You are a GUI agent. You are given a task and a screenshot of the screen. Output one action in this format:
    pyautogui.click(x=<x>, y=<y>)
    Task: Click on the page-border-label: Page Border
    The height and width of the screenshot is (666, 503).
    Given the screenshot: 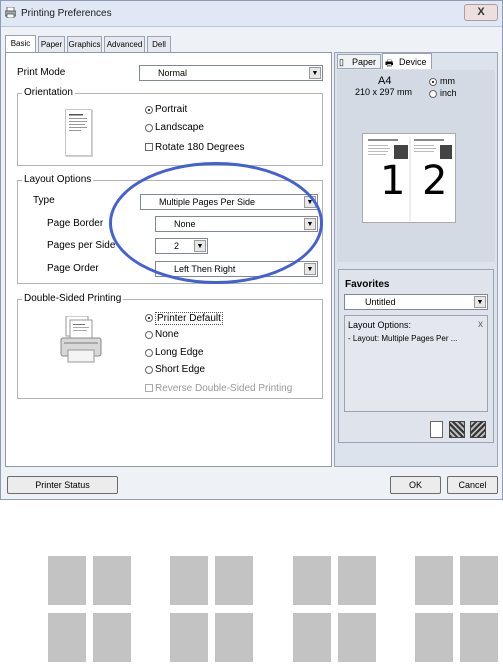 What is the action you would take?
    pyautogui.click(x=75, y=223)
    